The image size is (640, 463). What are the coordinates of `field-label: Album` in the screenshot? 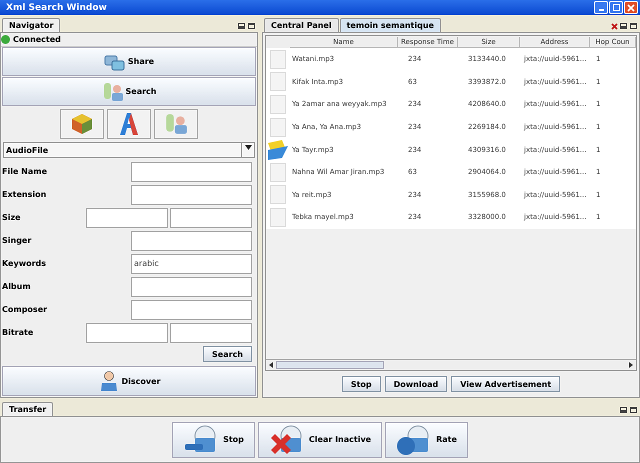 It's located at (16, 286).